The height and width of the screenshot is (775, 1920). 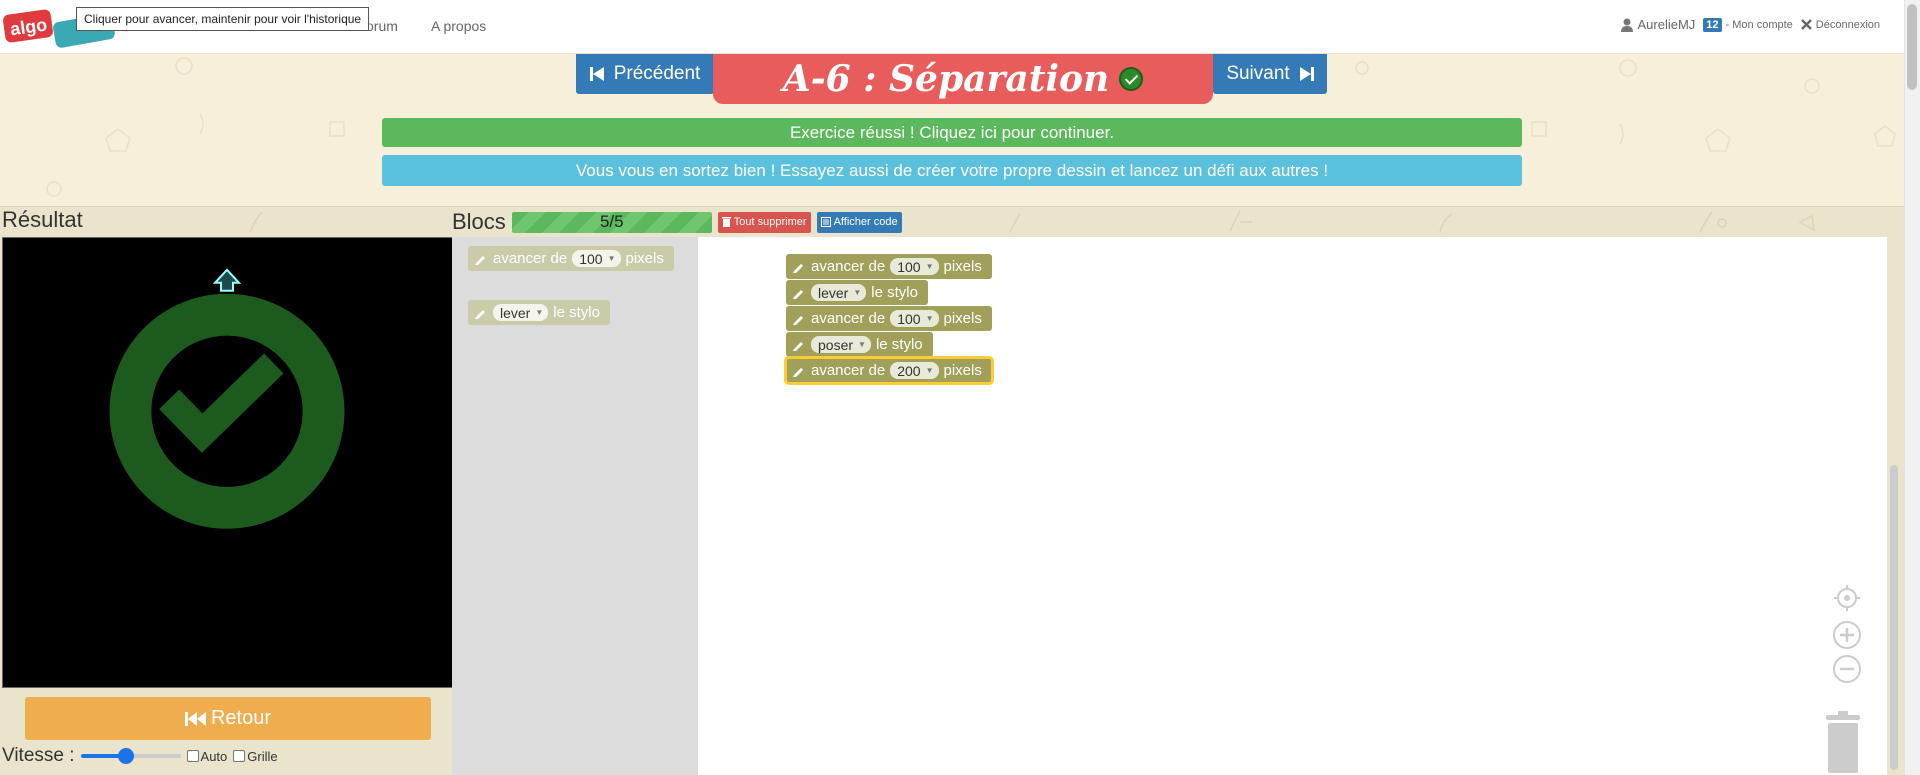 What do you see at coordinates (1131, 79) in the screenshot?
I see `completed-check-icon` at bounding box center [1131, 79].